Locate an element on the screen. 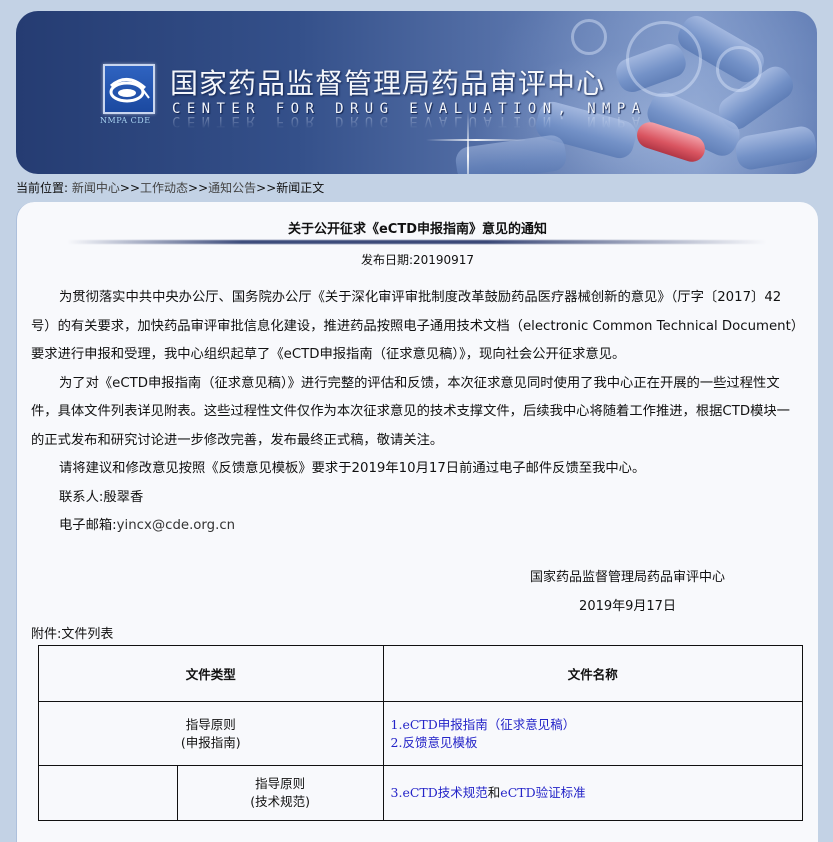 The image size is (833, 842). email-line: 电子邮箱:yincx@cde.org.cn is located at coordinates (416, 526).